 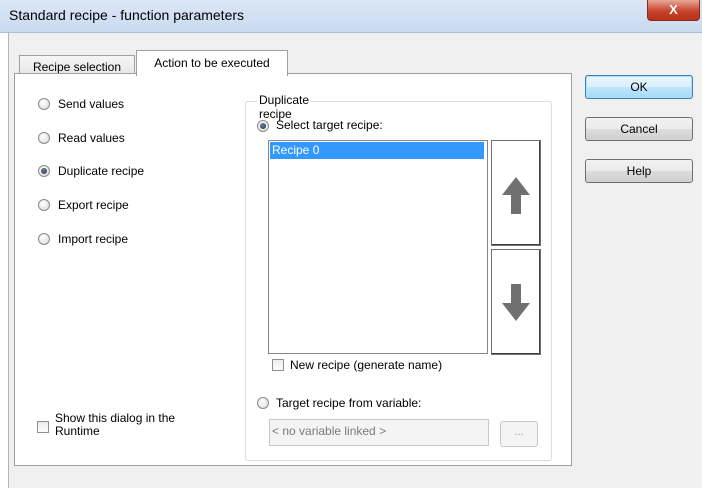 I want to click on radio-duplicate-recipe, so click(x=44, y=171).